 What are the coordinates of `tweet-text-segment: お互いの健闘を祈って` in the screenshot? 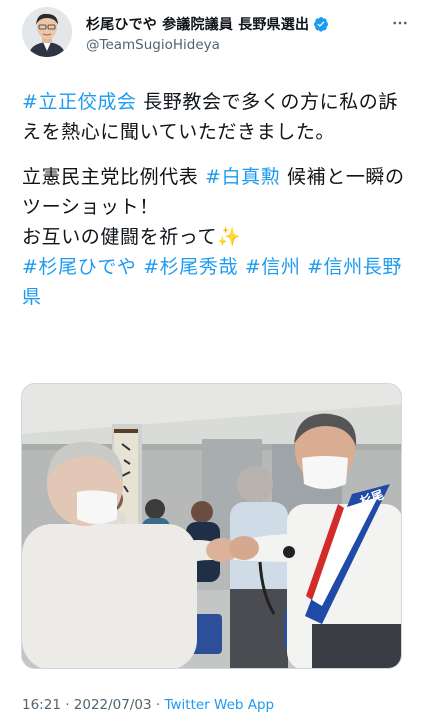 It's located at (120, 237).